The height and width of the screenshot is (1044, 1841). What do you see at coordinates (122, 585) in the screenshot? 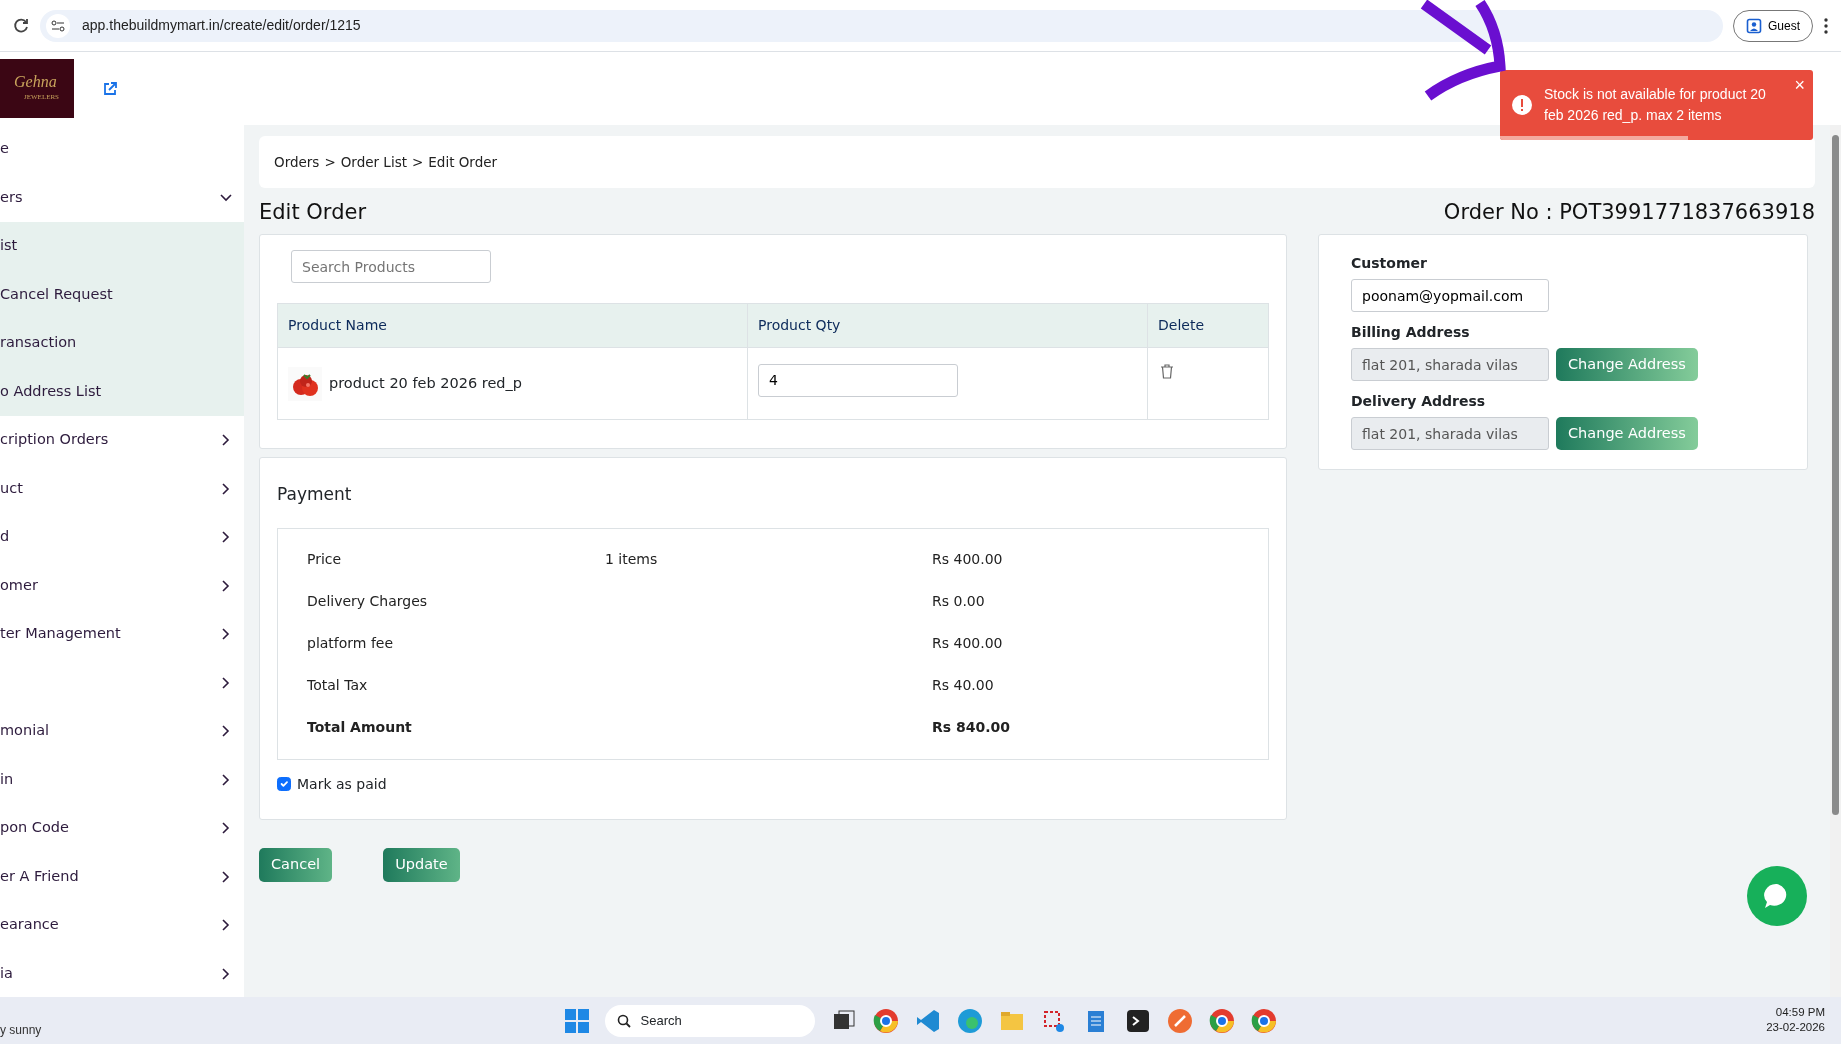
I see `sidebar-item: omer` at bounding box center [122, 585].